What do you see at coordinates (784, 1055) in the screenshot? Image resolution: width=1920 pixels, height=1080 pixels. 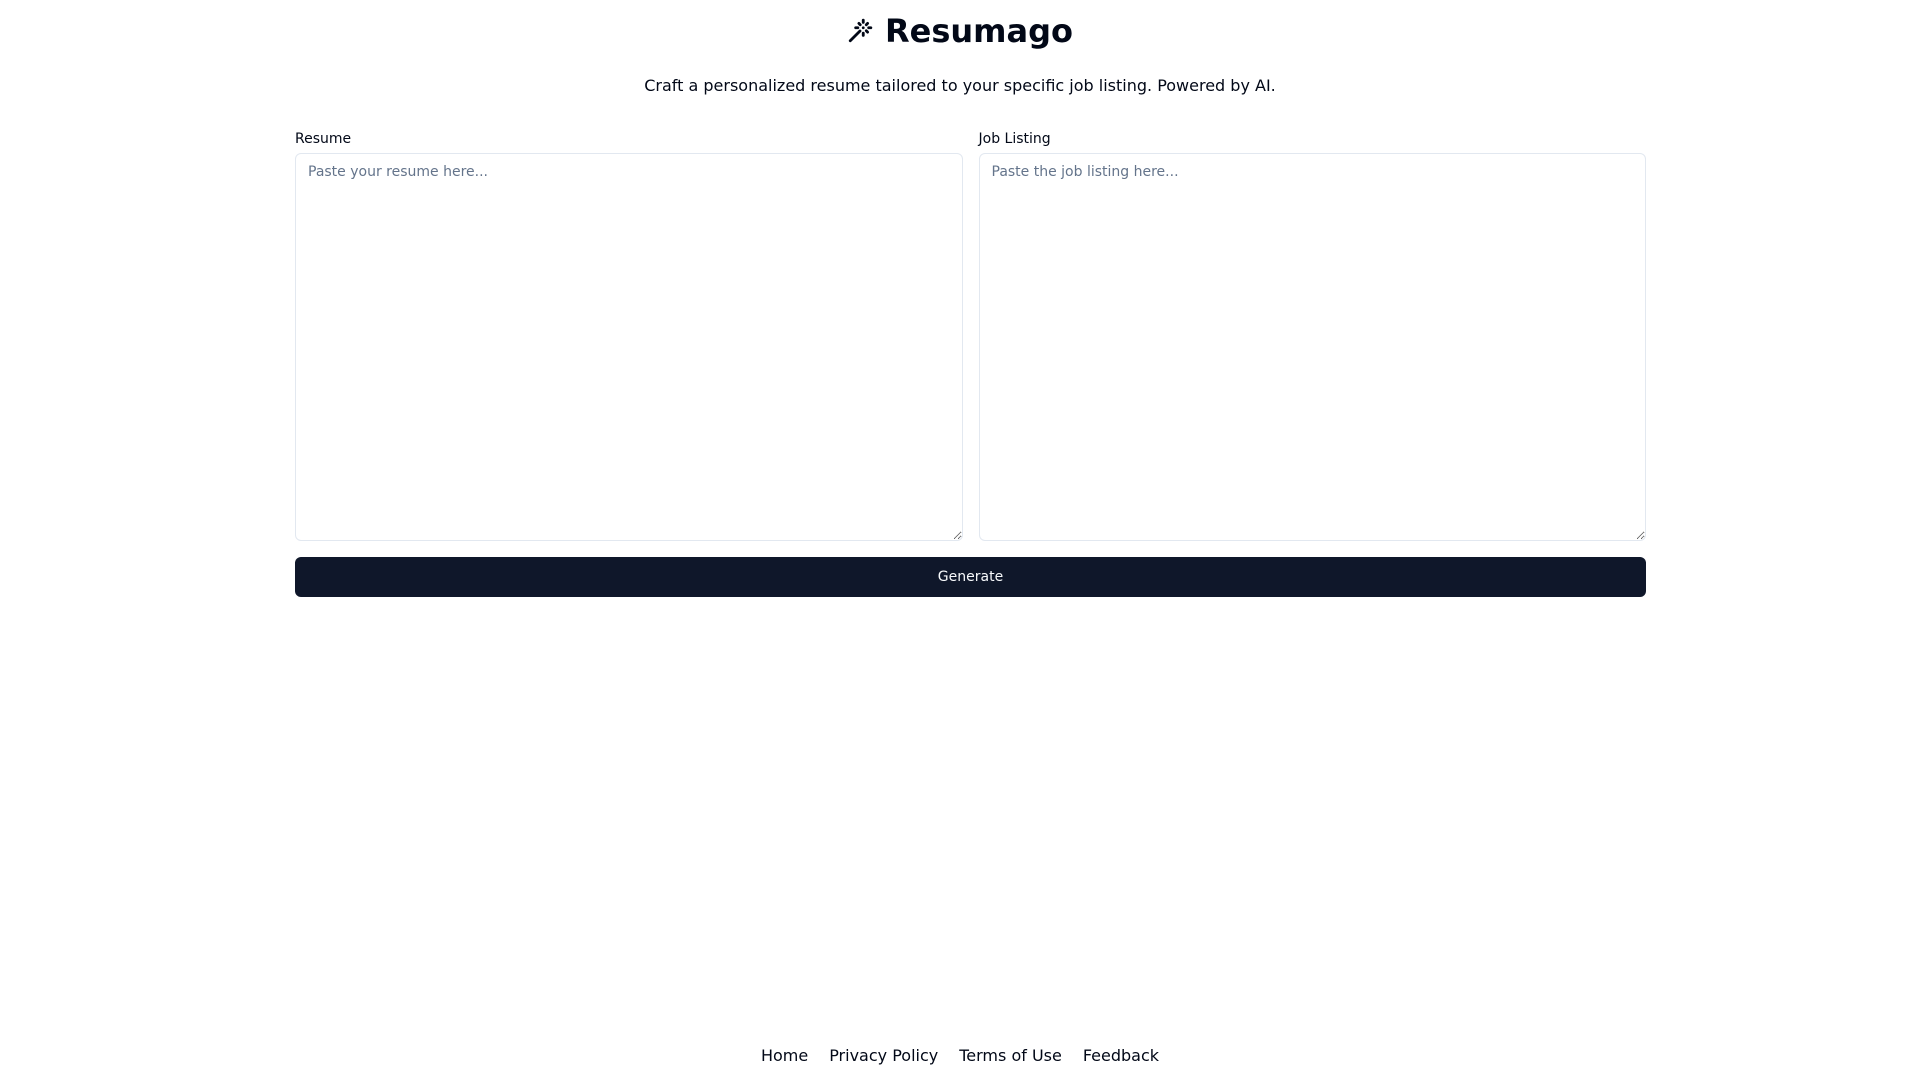 I see `footer-link-home: Home` at bounding box center [784, 1055].